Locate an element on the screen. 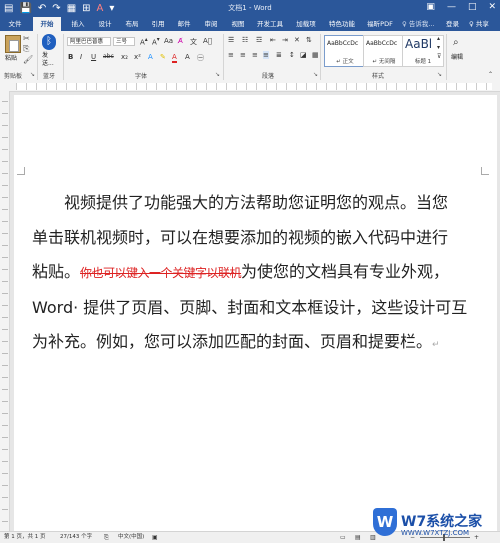 Image resolution: width=500 pixels, height=543 pixels. paste-icon is located at coordinates (13, 44).